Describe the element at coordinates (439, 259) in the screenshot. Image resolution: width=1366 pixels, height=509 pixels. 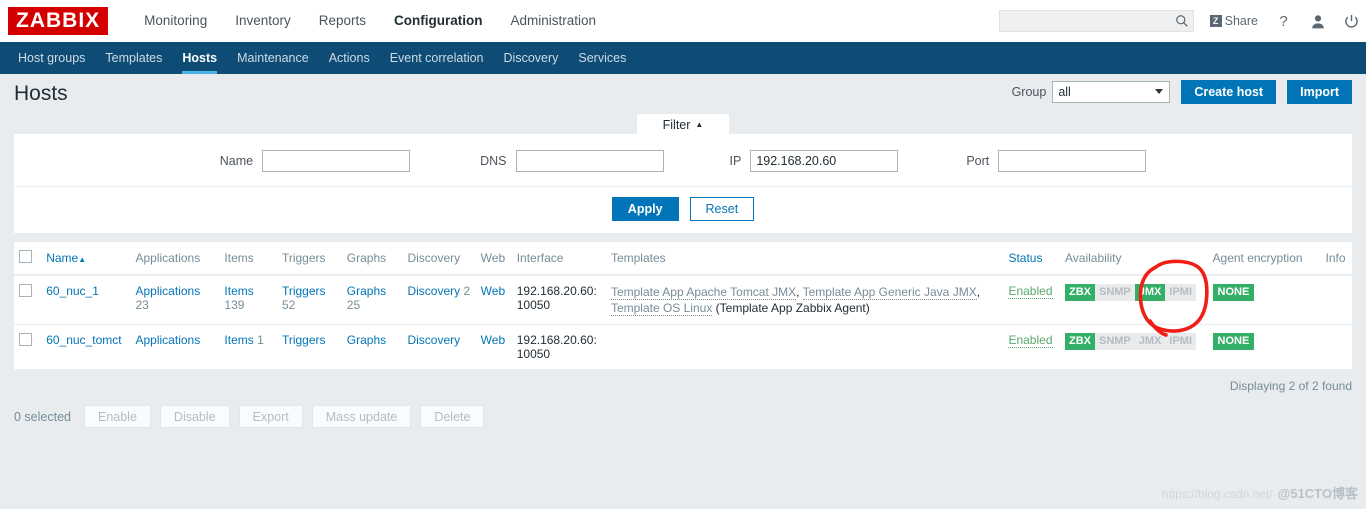
I see `column-discovery: Discovery` at that location.